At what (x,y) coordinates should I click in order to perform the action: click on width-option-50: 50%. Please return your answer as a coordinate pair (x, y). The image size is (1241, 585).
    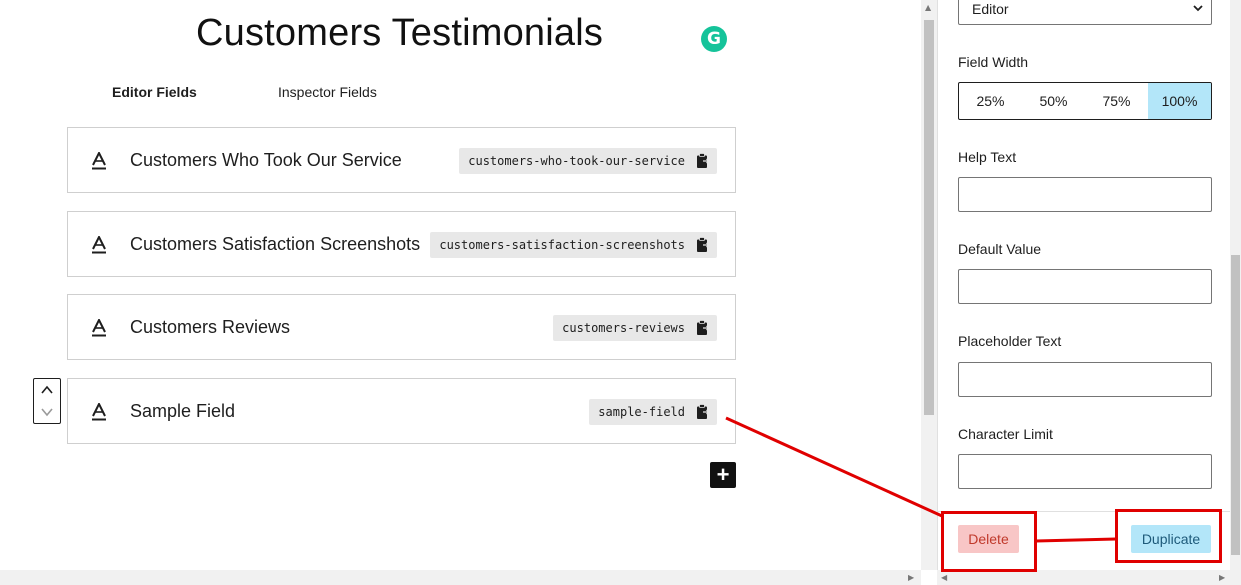
    Looking at the image, I should click on (1053, 101).